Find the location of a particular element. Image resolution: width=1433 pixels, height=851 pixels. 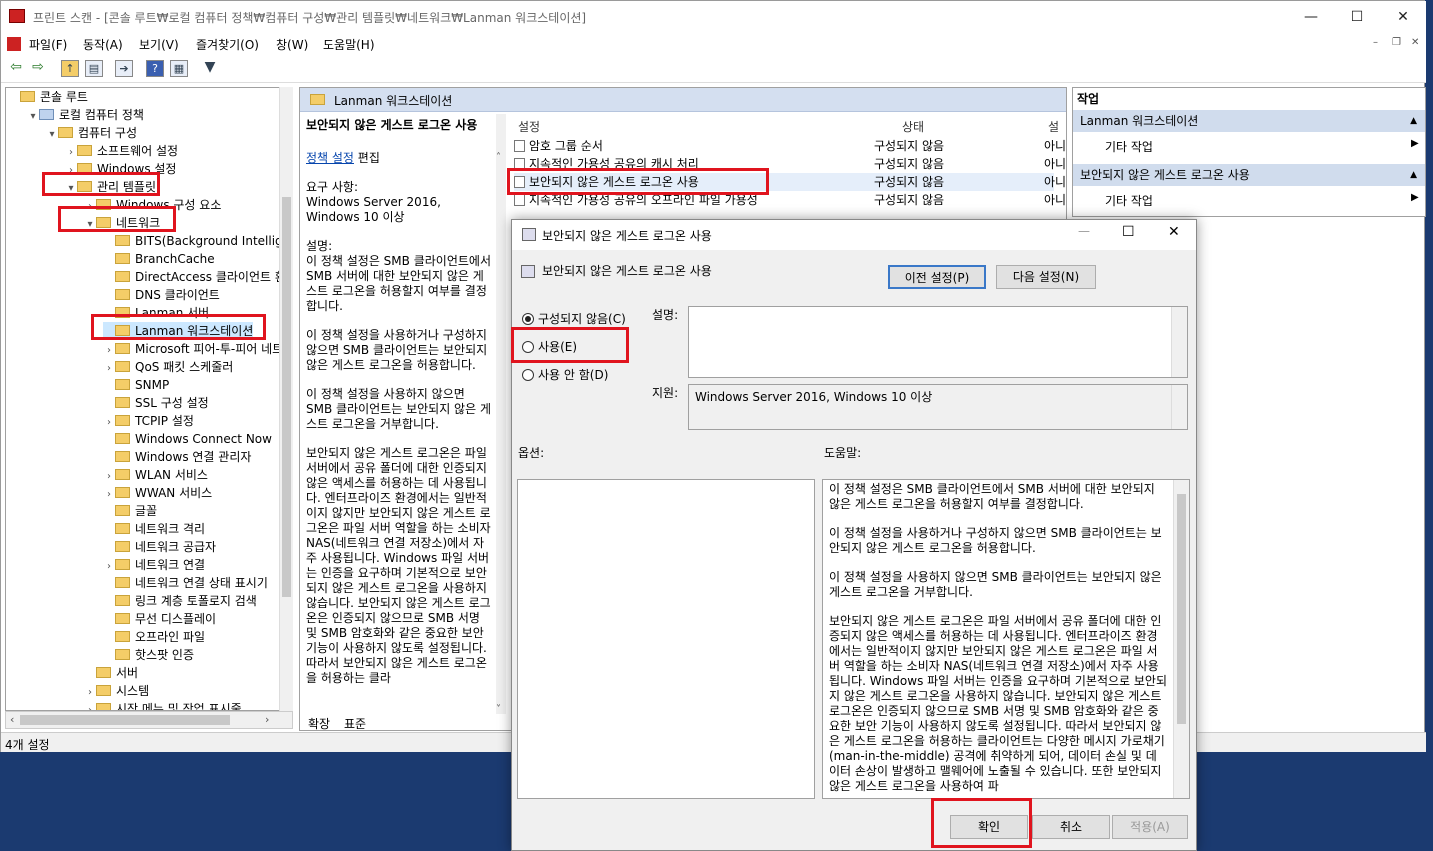

tree-node: 네트워크 격리 is located at coordinates (154, 529).